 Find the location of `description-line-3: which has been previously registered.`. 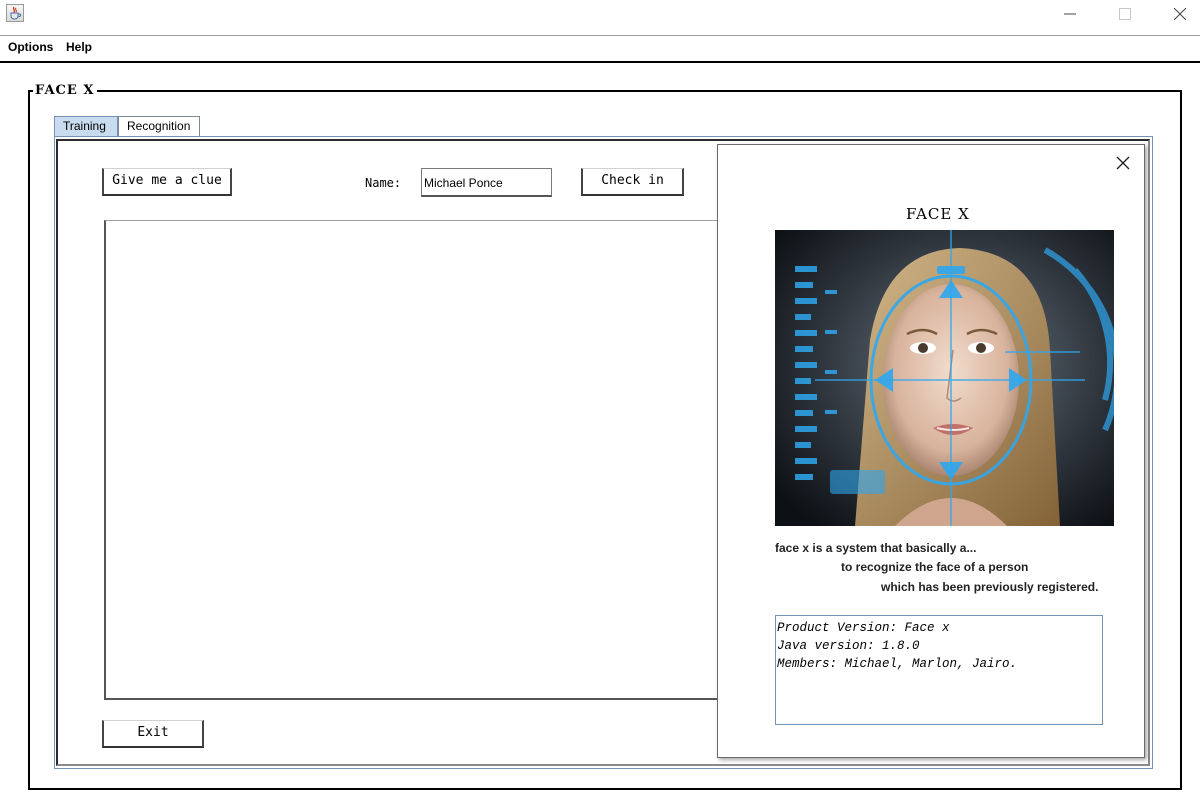

description-line-3: which has been previously registered. is located at coordinates (990, 587).